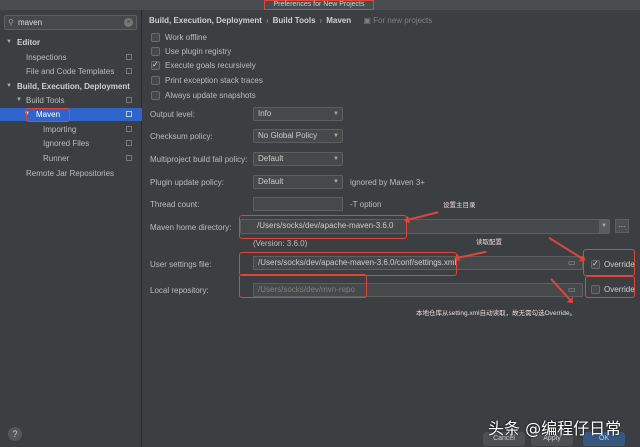 The height and width of the screenshot is (447, 640). What do you see at coordinates (398, 20) in the screenshot?
I see `scope-note: ▣ For new projects` at bounding box center [398, 20].